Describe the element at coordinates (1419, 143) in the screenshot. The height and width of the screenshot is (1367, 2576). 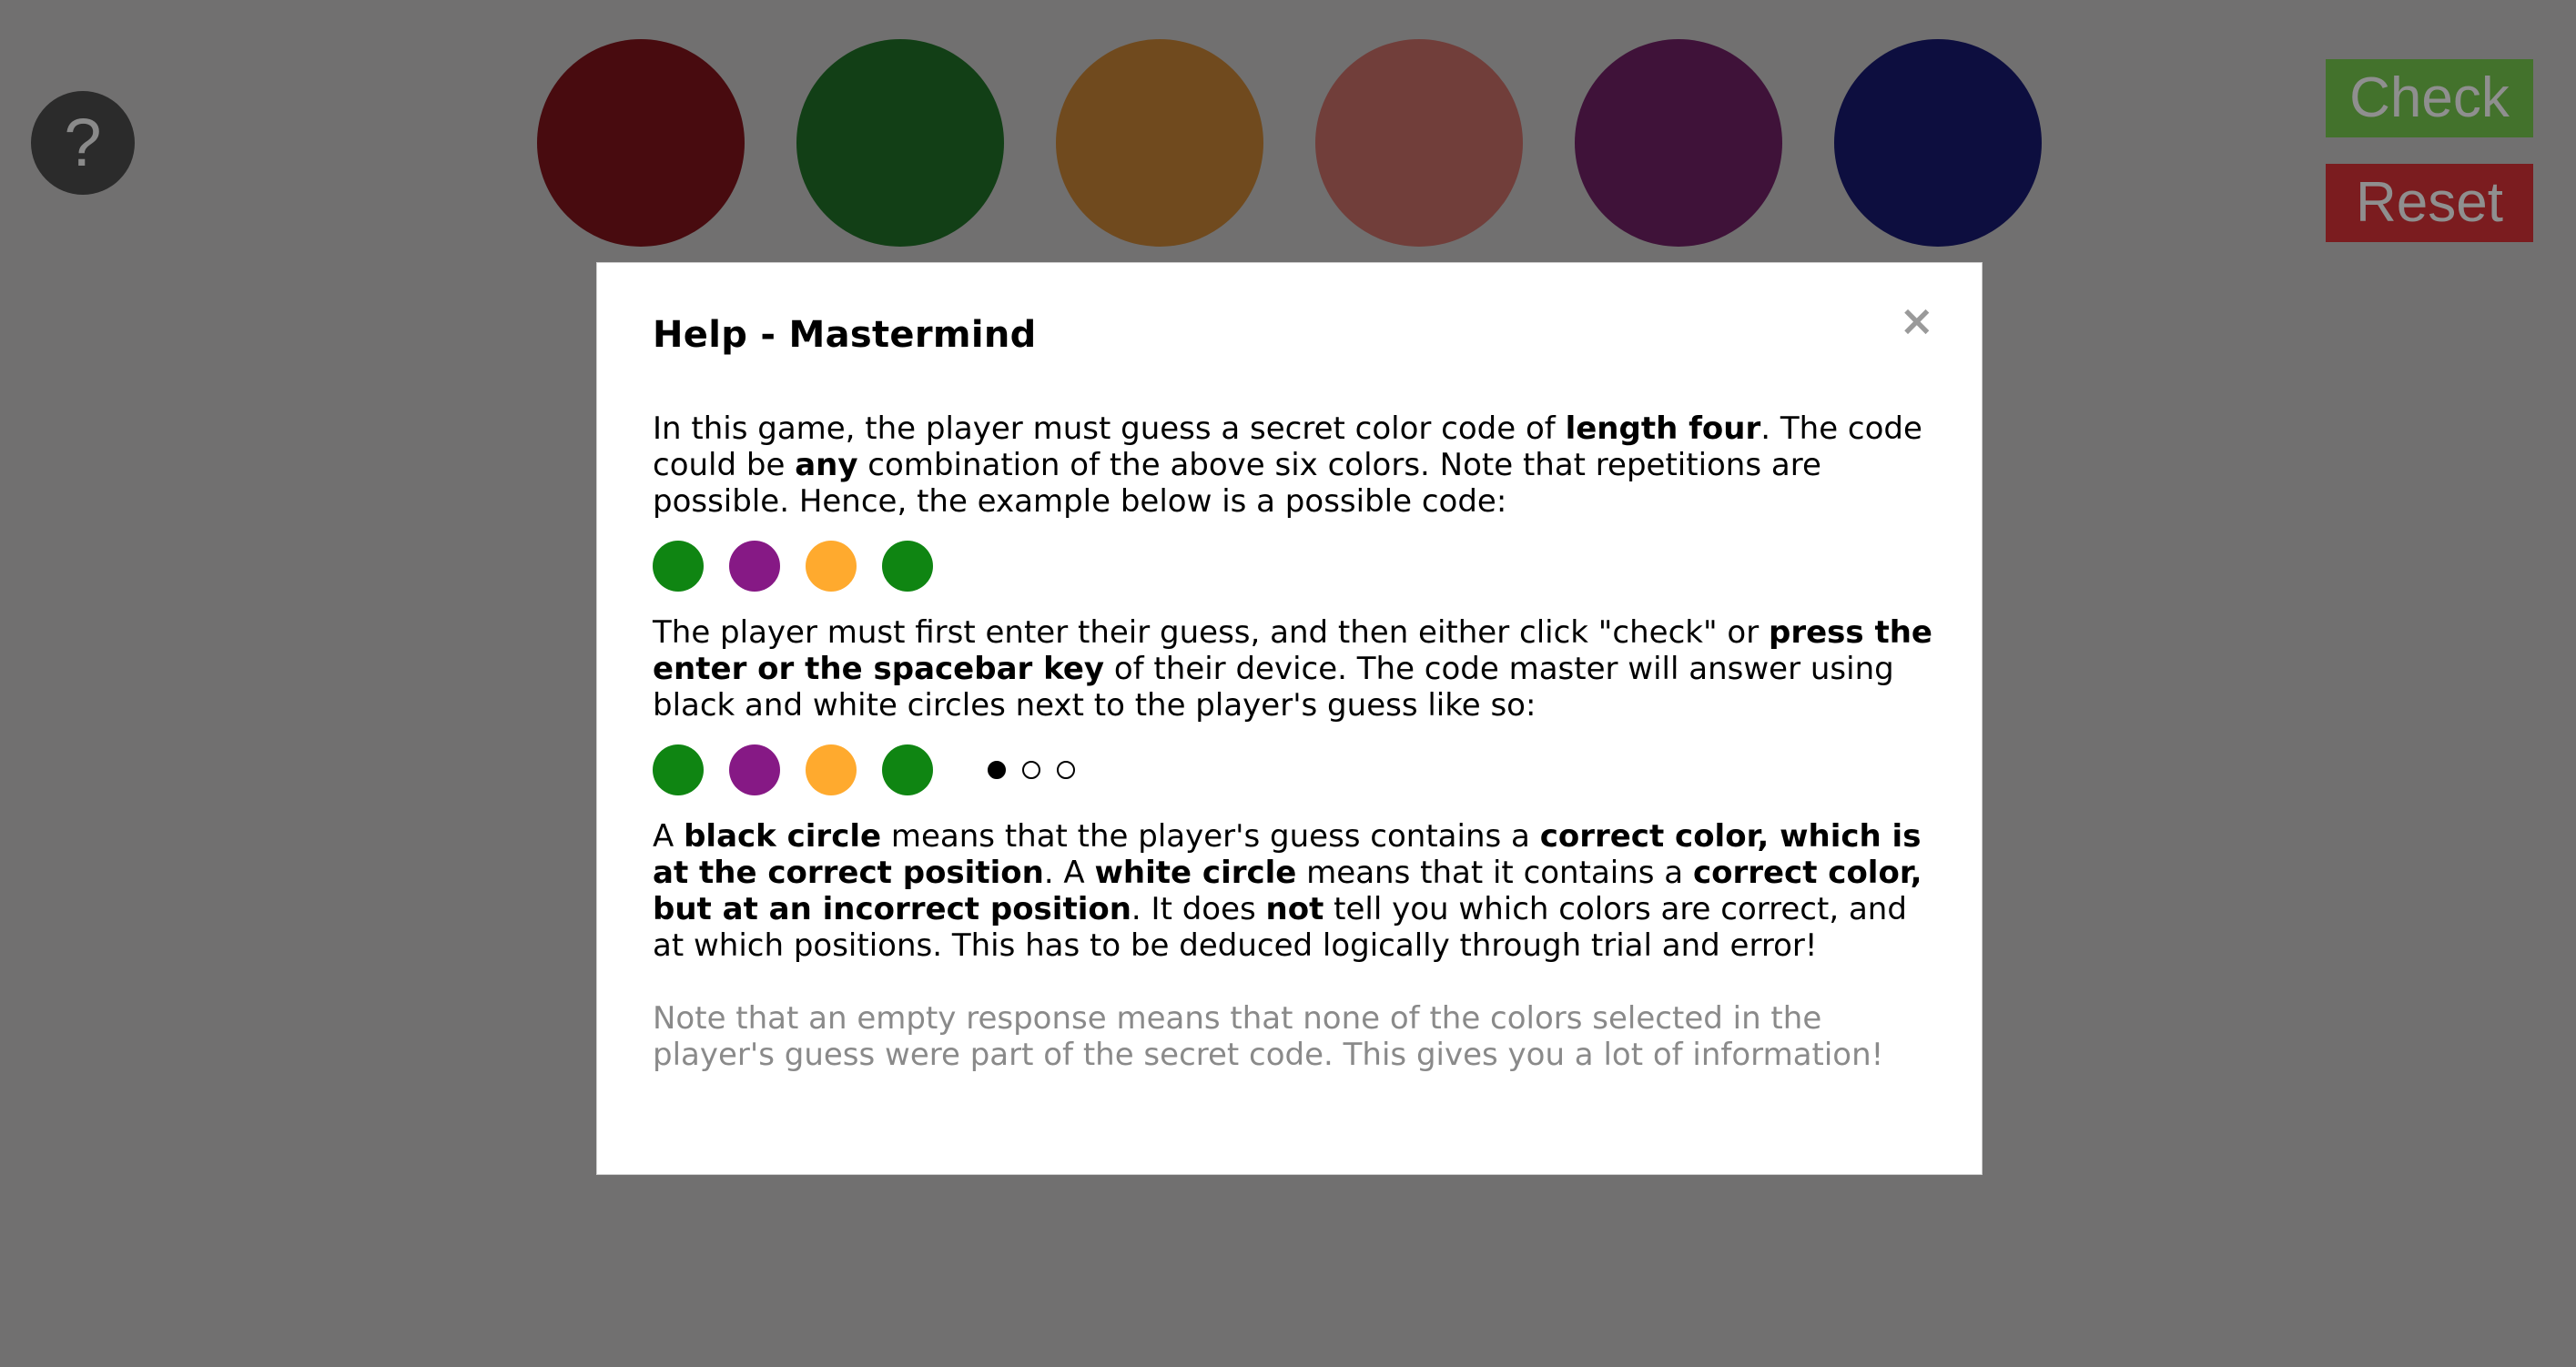
I see `palette-color-pink` at that location.